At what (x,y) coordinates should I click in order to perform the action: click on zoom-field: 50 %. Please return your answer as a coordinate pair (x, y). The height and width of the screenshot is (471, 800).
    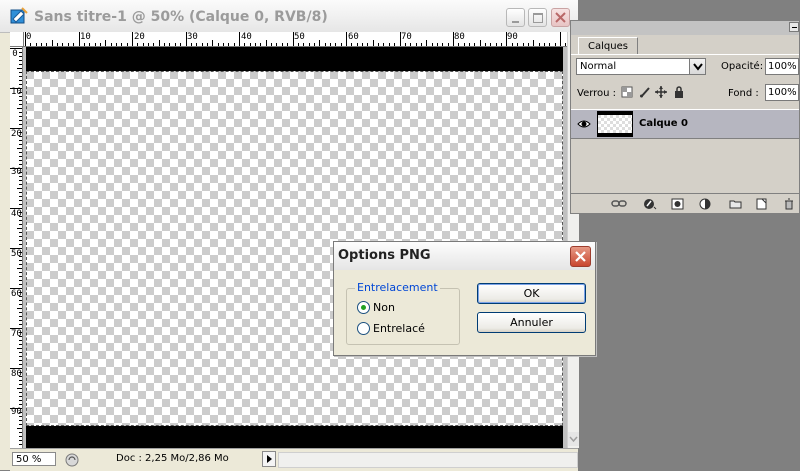
    Looking at the image, I should click on (34, 459).